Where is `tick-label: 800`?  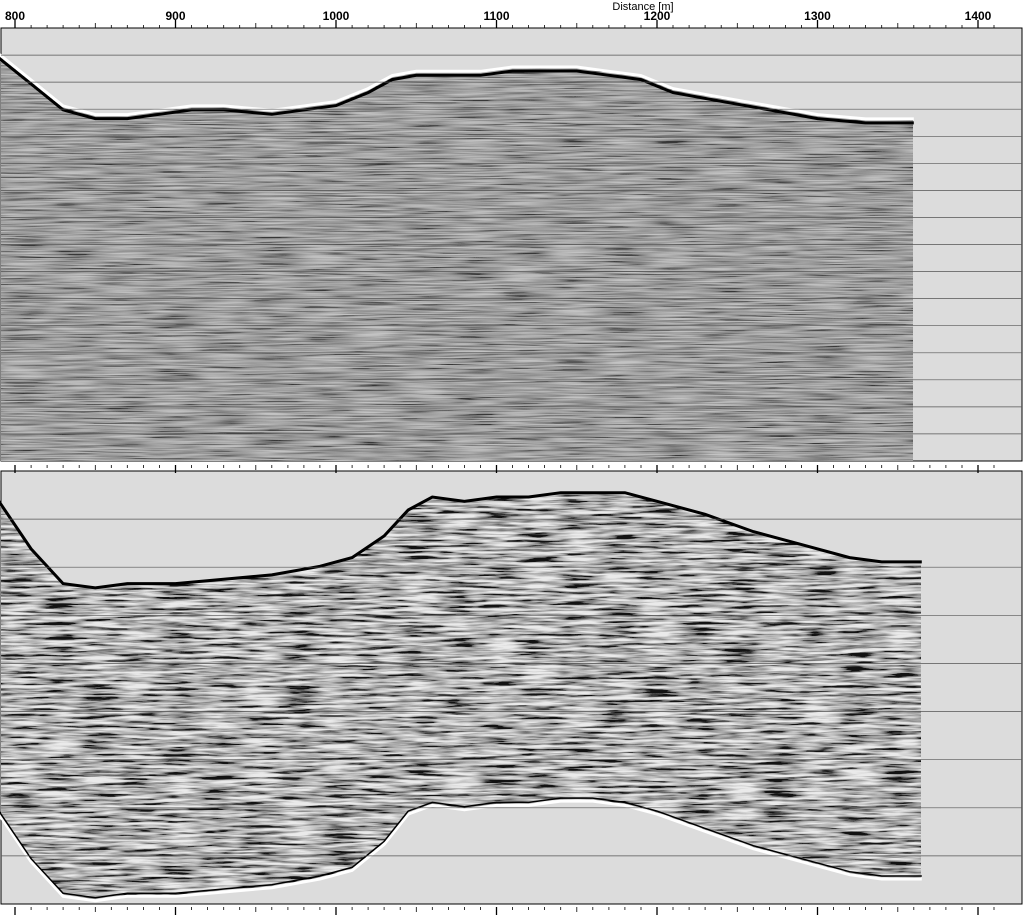 tick-label: 800 is located at coordinates (15, 16).